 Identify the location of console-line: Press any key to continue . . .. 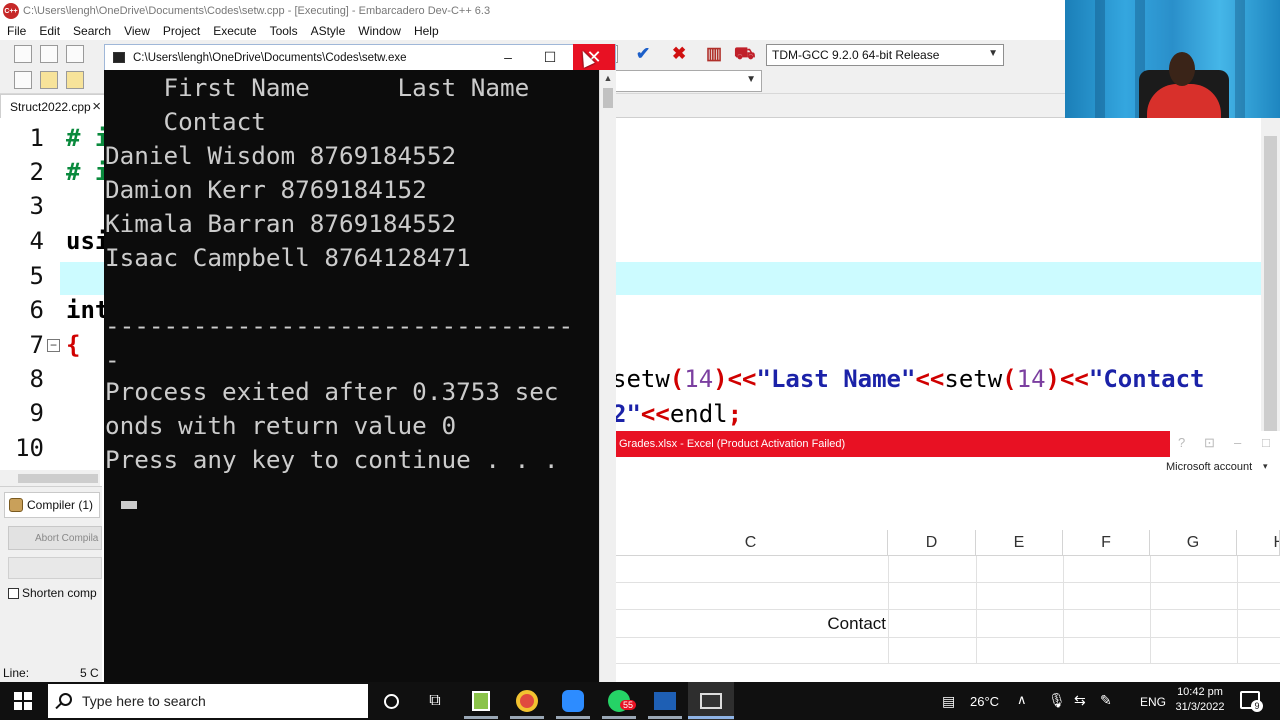
(332, 459).